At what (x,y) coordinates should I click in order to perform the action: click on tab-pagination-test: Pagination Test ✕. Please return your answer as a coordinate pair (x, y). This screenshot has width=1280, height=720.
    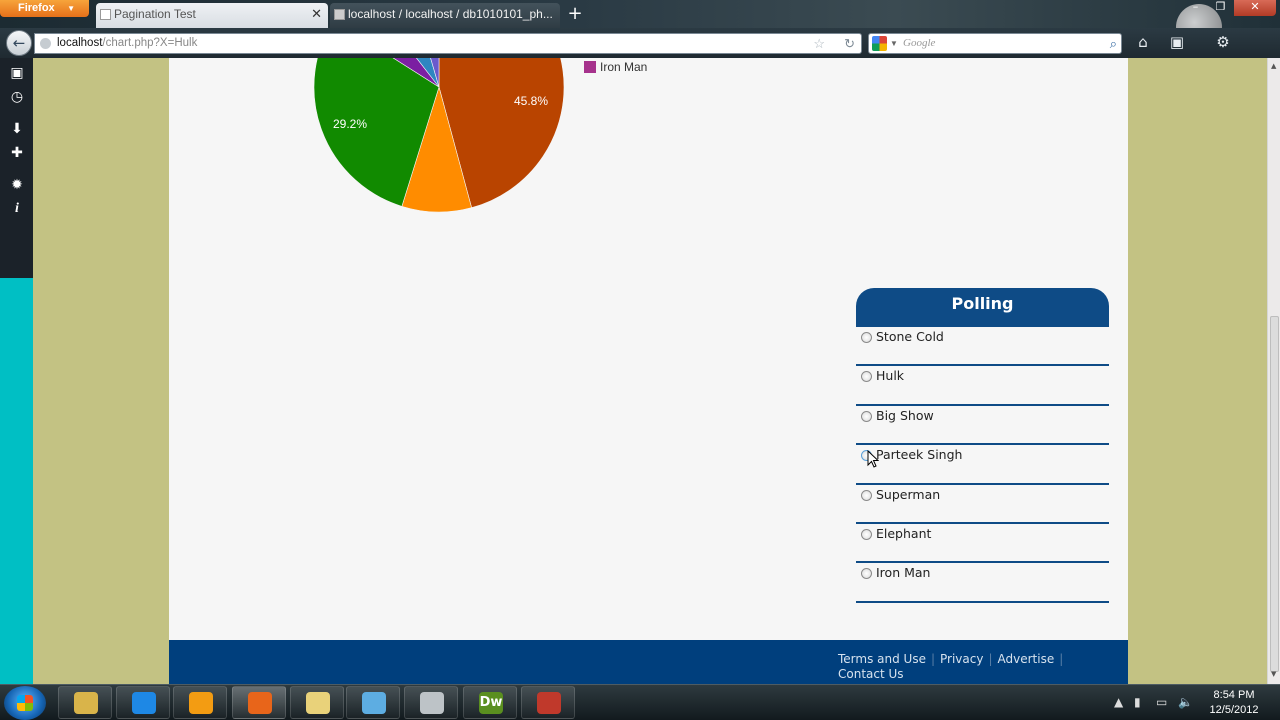
    Looking at the image, I should click on (212, 15).